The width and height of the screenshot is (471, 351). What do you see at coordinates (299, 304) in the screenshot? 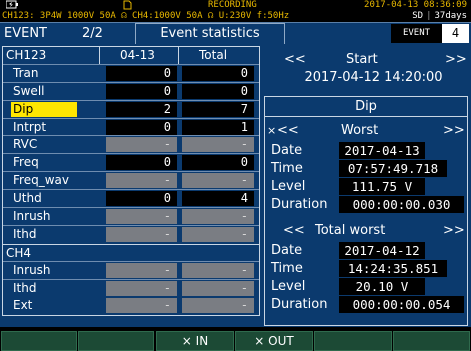
I see `total-worst-duration-label: Duration` at bounding box center [299, 304].